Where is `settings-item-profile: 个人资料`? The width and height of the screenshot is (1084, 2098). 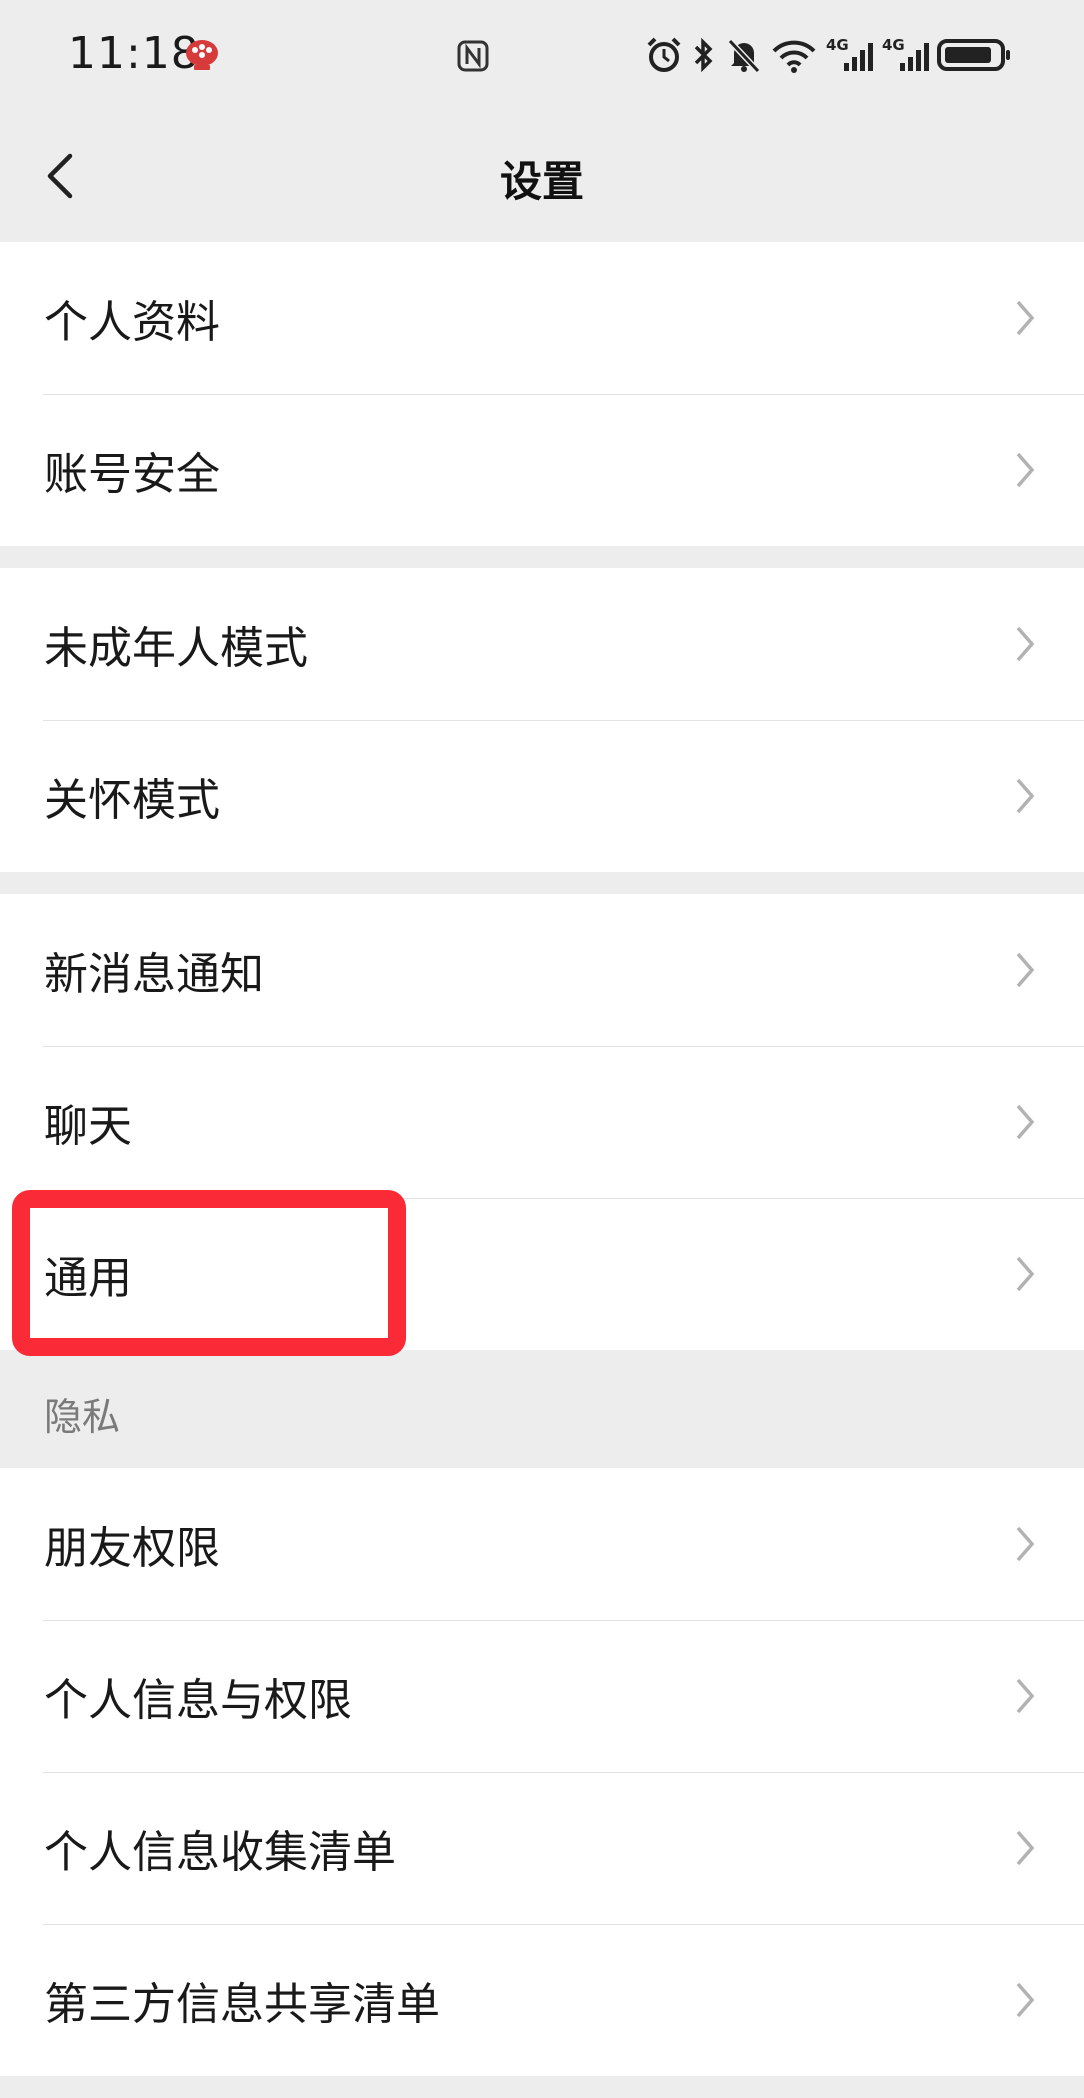 settings-item-profile: 个人资料 is located at coordinates (542, 318).